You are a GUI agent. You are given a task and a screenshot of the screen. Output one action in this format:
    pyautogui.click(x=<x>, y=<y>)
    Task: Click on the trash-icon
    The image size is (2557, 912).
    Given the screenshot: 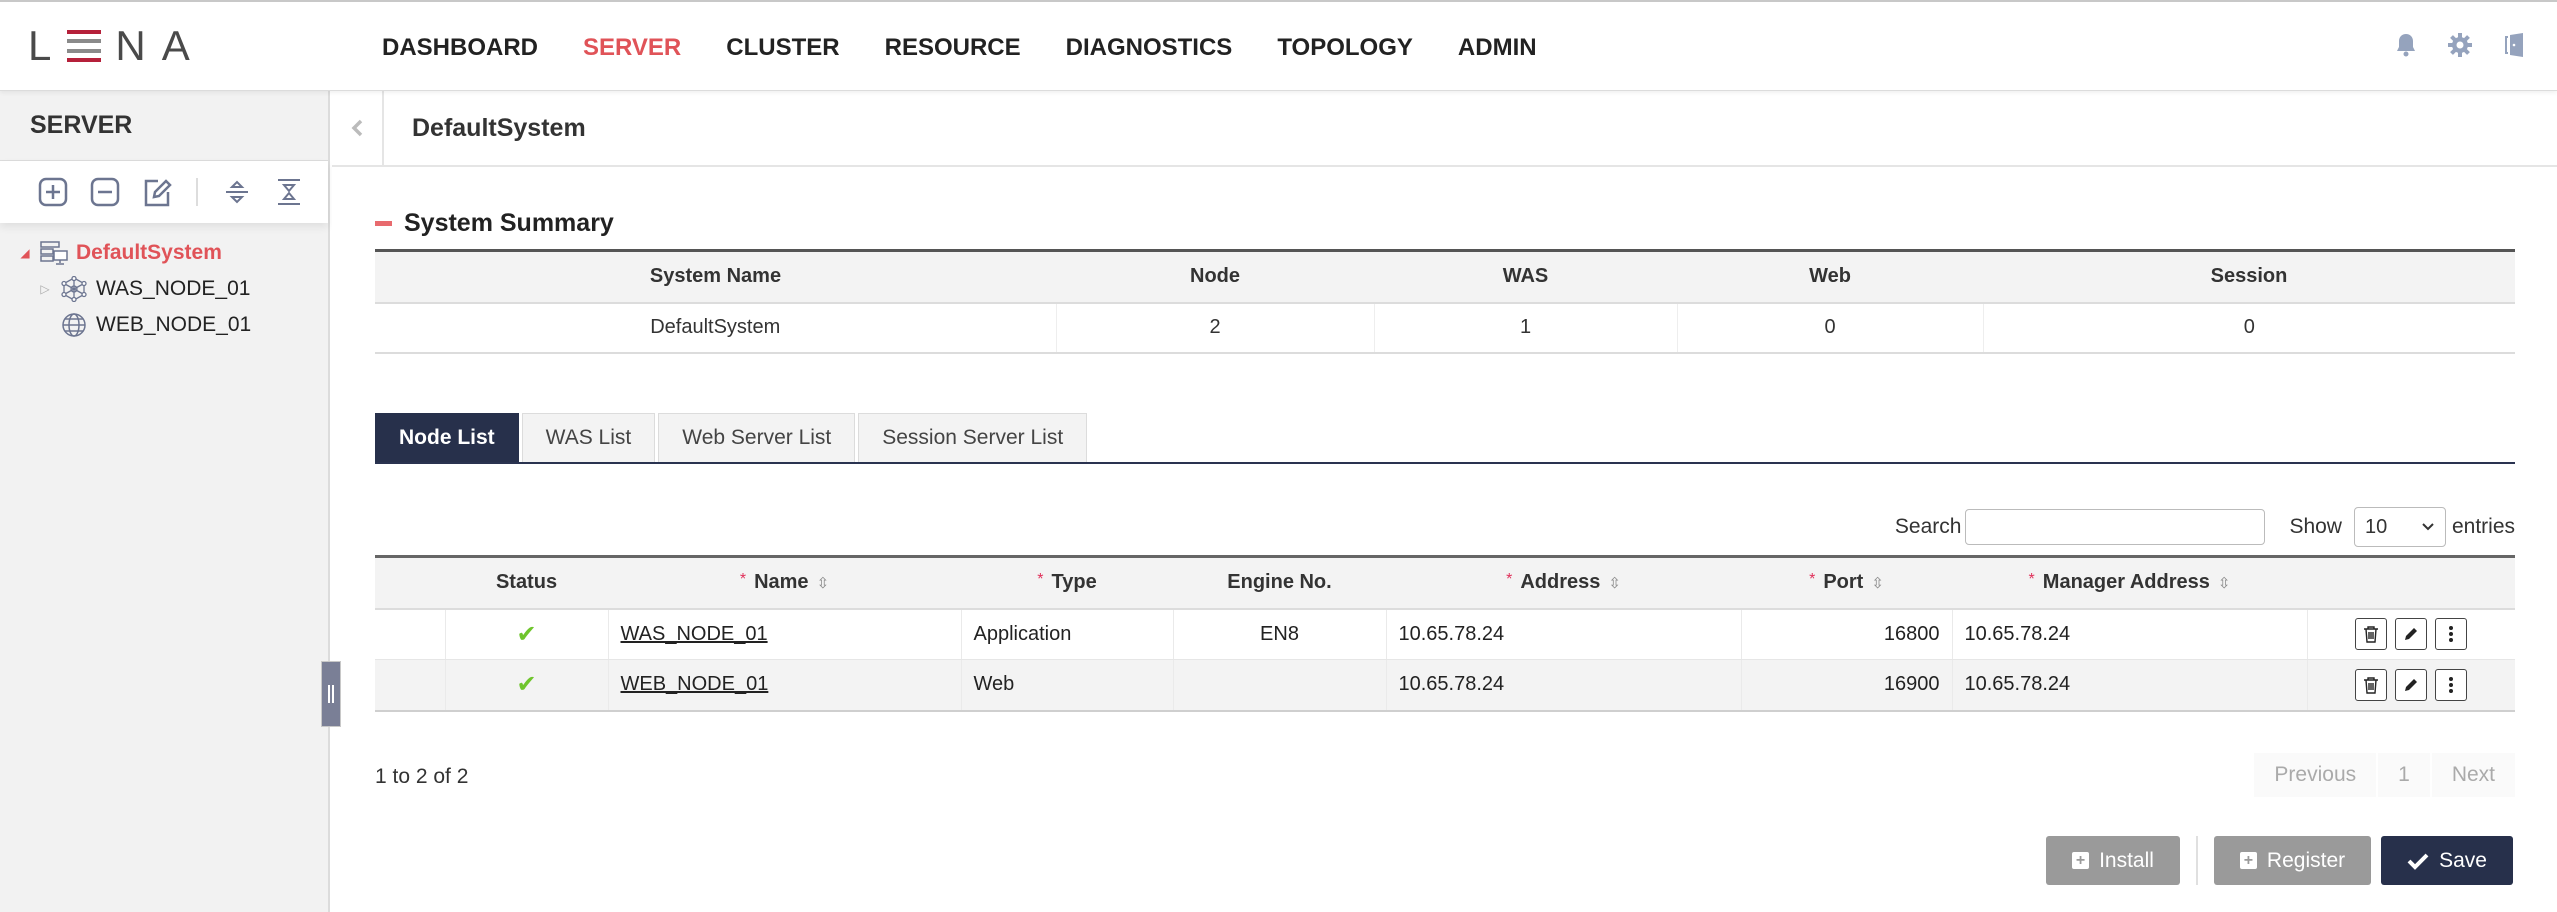 What is the action you would take?
    pyautogui.click(x=2371, y=634)
    